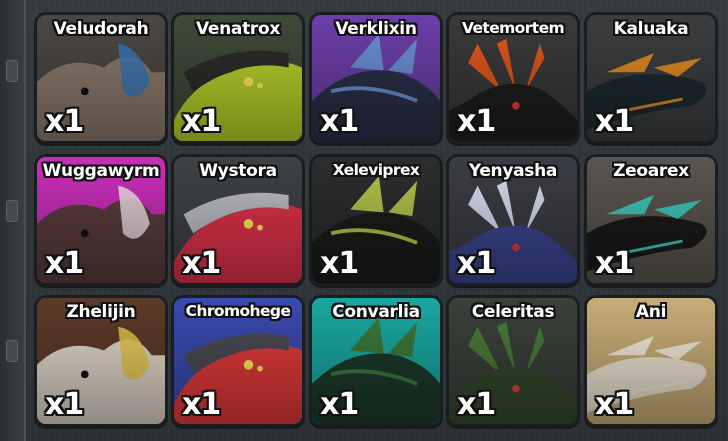 Image resolution: width=728 pixels, height=441 pixels. Describe the element at coordinates (238, 311) in the screenshot. I see `creature-name: Chromohege` at that location.